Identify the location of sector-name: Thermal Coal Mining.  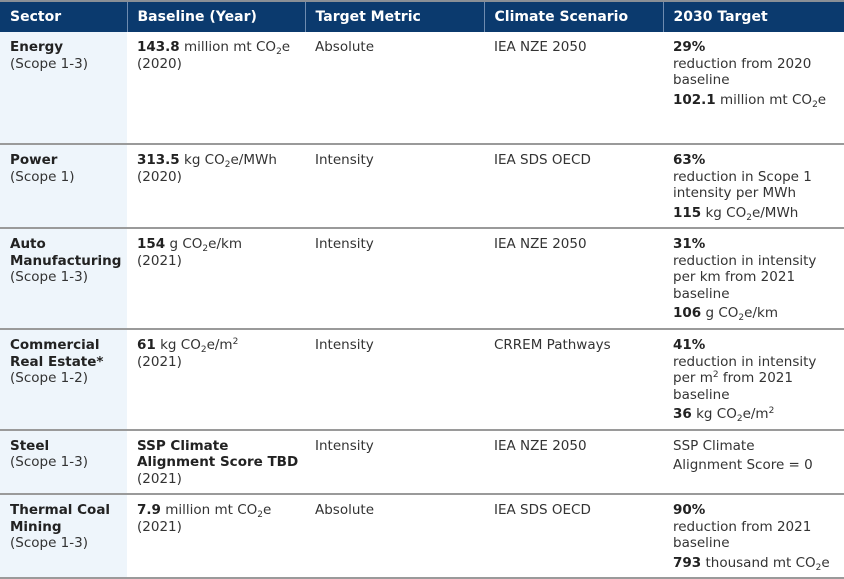
(60, 518).